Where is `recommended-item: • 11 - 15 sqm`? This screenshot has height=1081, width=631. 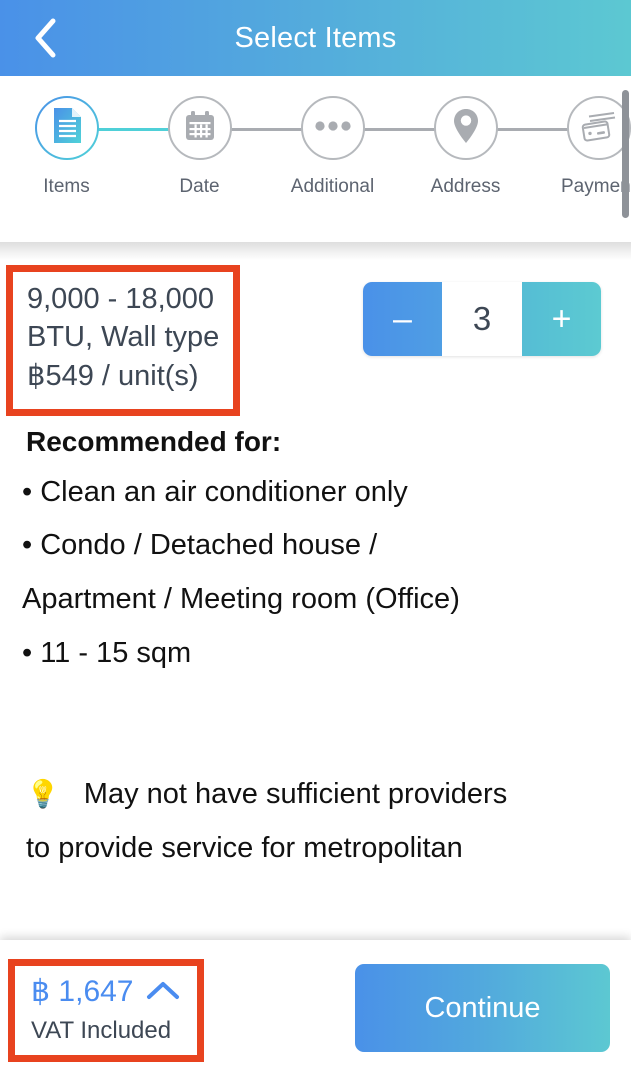 recommended-item: • 11 - 15 sqm is located at coordinates (107, 652).